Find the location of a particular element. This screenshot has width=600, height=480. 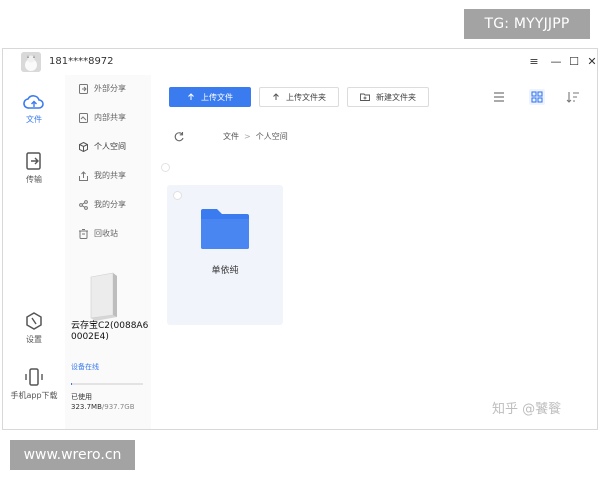

nav-item-personal-space: 个人空间 is located at coordinates (102, 147).